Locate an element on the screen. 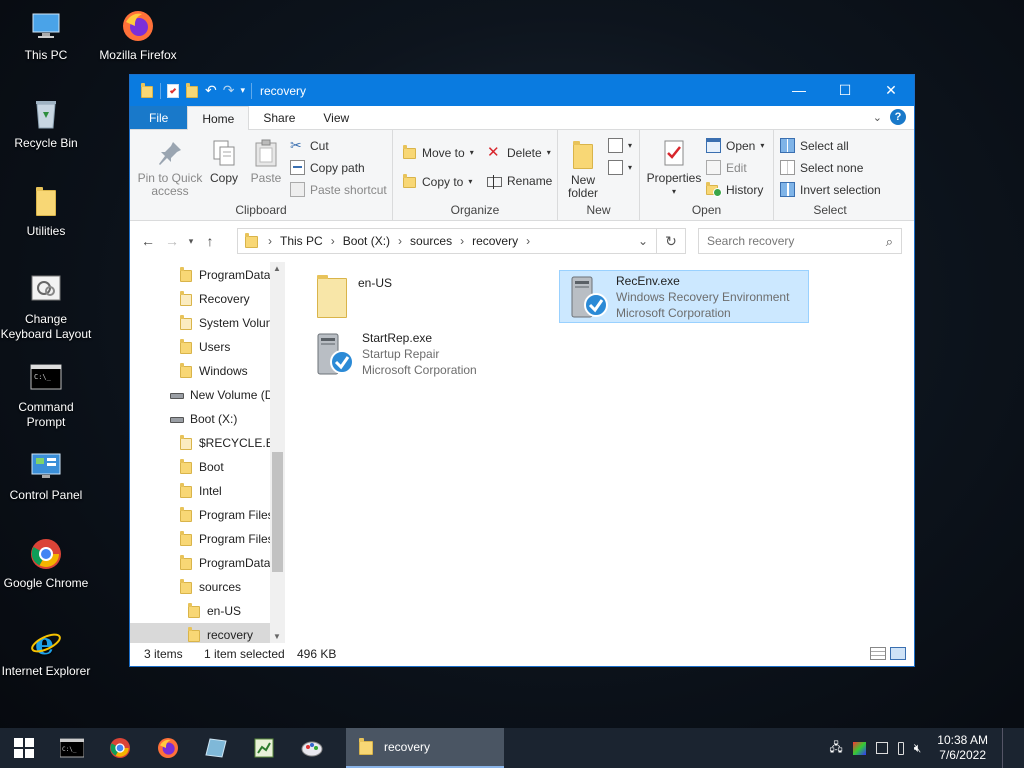 The height and width of the screenshot is (768, 1024). navigation-scrollbar: ▲ ▼ is located at coordinates (277, 452).